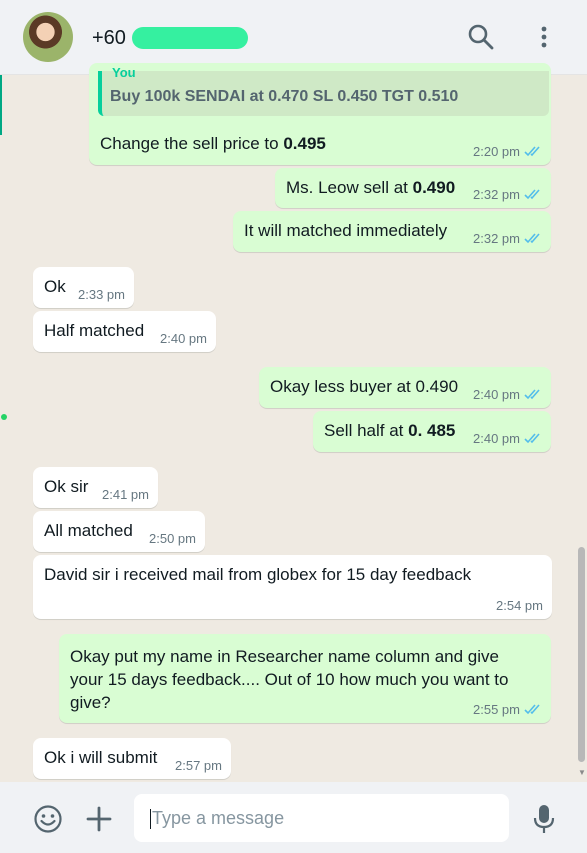 The height and width of the screenshot is (853, 587). What do you see at coordinates (95, 487) in the screenshot?
I see `message-bubble-incoming: Ok sir 2:41 pm` at bounding box center [95, 487].